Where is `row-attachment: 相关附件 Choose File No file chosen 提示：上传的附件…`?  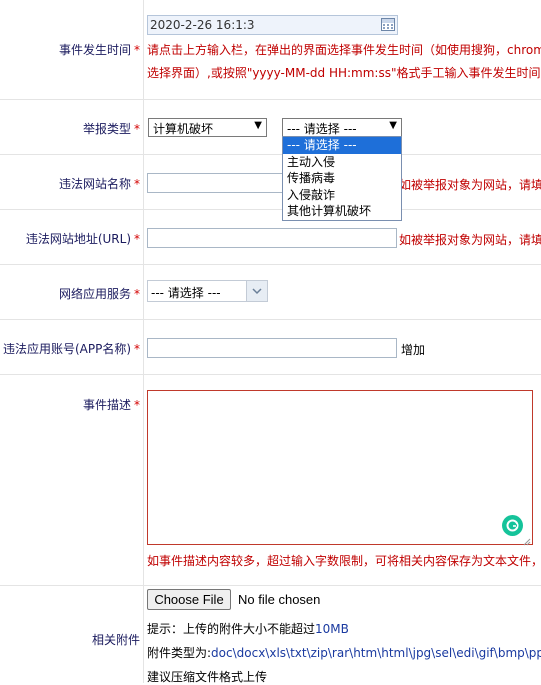
row-attachment: 相关附件 Choose File No file chosen 提示：上传的附件… is located at coordinates (270, 635).